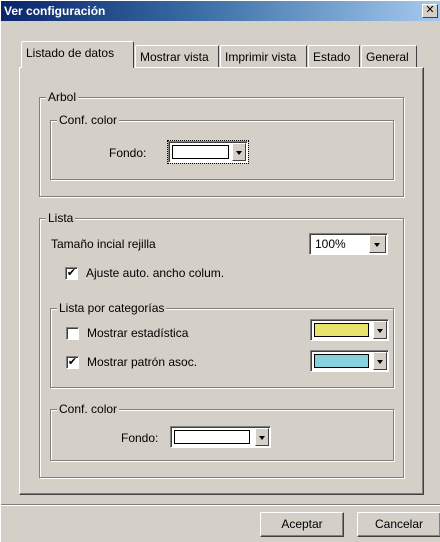 The height and width of the screenshot is (542, 440). What do you see at coordinates (220, 505) in the screenshot?
I see `button-divider` at bounding box center [220, 505].